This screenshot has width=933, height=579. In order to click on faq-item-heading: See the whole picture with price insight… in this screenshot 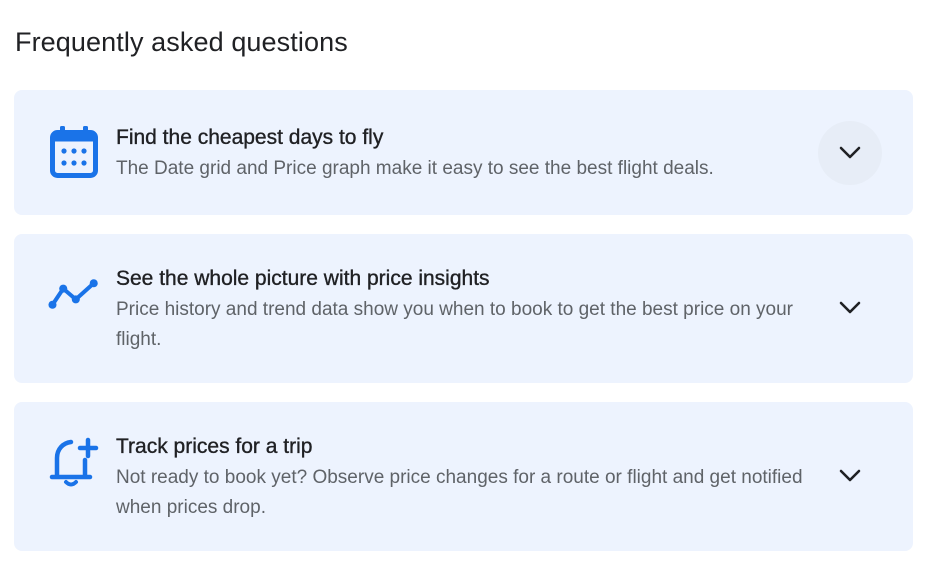, I will do `click(303, 278)`.